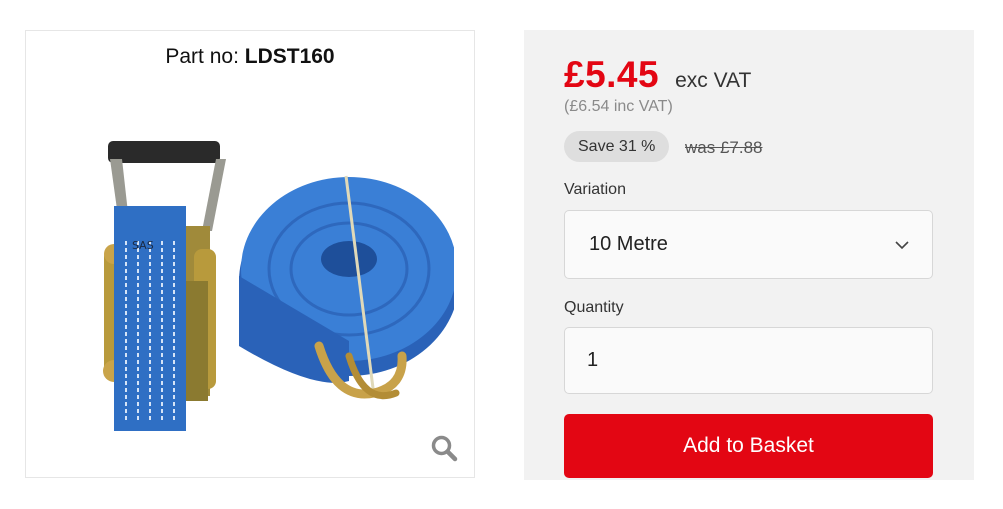 The height and width of the screenshot is (509, 1003). What do you see at coordinates (628, 244) in the screenshot?
I see `variation-selected-value: 10 Metre` at bounding box center [628, 244].